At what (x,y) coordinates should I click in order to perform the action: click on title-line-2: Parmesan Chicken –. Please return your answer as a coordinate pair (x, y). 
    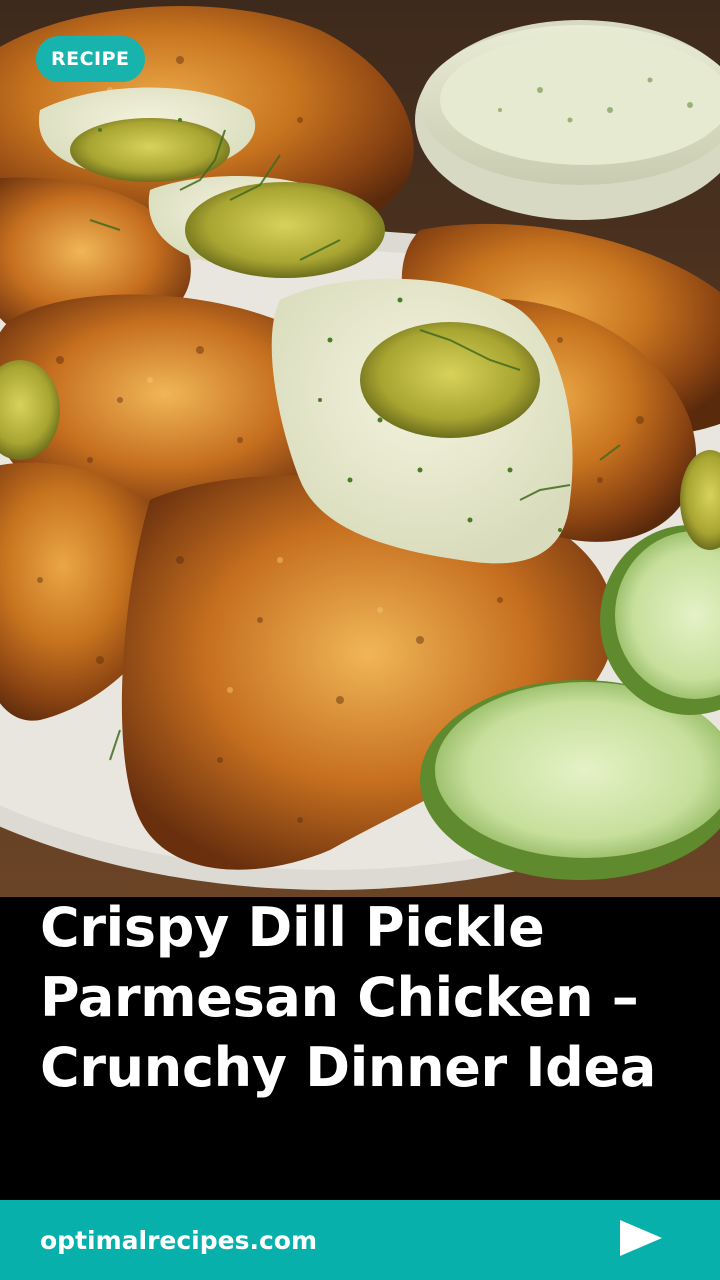
    Looking at the image, I should click on (339, 997).